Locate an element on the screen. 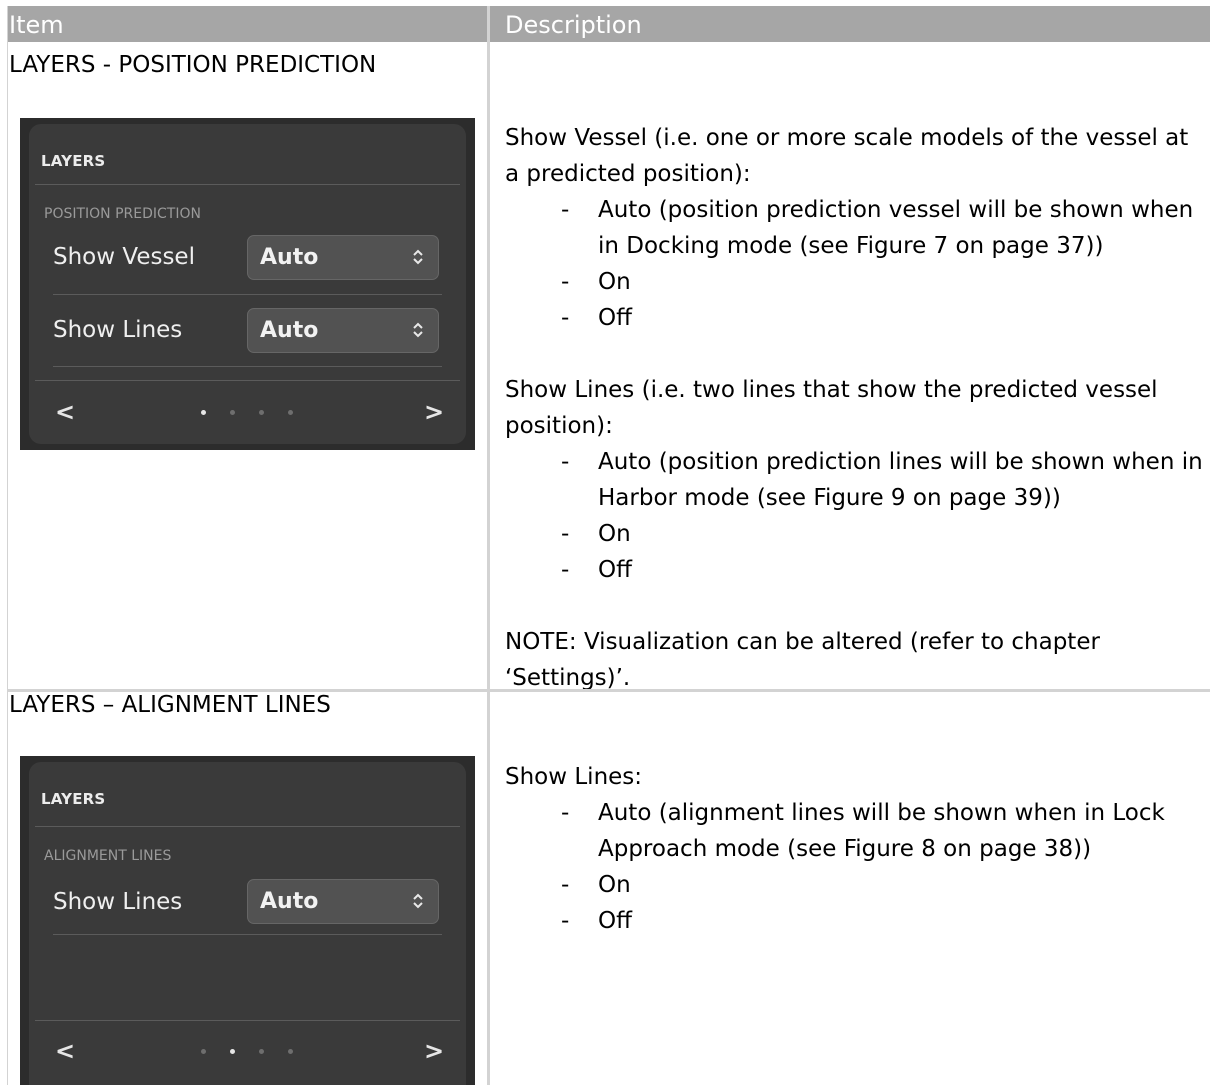 The width and height of the screenshot is (1210, 1085). show-vessel-select: Auto is located at coordinates (343, 257).